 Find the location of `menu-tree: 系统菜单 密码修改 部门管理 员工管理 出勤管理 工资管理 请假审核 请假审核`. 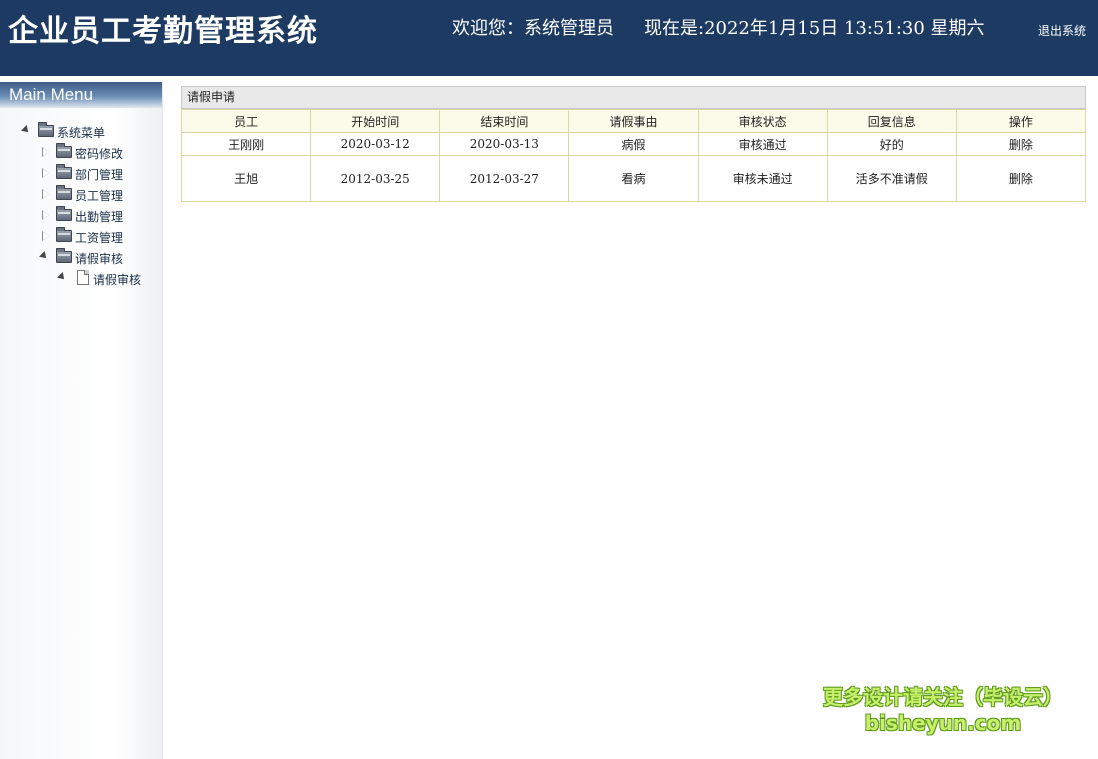

menu-tree: 系统菜单 密码修改 部门管理 员工管理 出勤管理 工资管理 请假审核 请假审核 is located at coordinates (81, 206).